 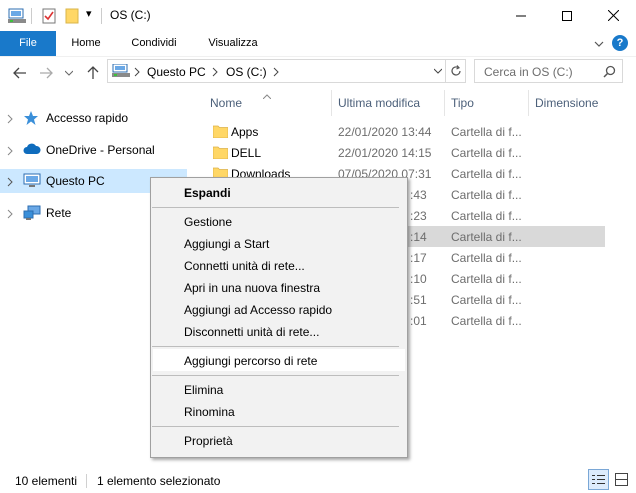 I want to click on nav-label: Questo PC, so click(x=75, y=181).